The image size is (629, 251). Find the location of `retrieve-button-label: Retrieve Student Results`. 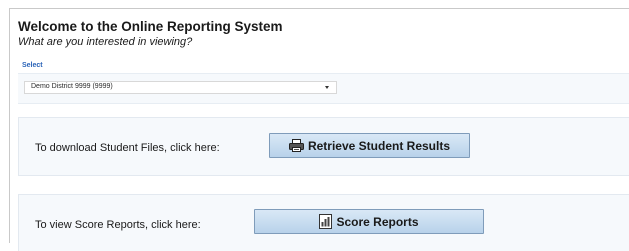

retrieve-button-label: Retrieve Student Results is located at coordinates (379, 145).